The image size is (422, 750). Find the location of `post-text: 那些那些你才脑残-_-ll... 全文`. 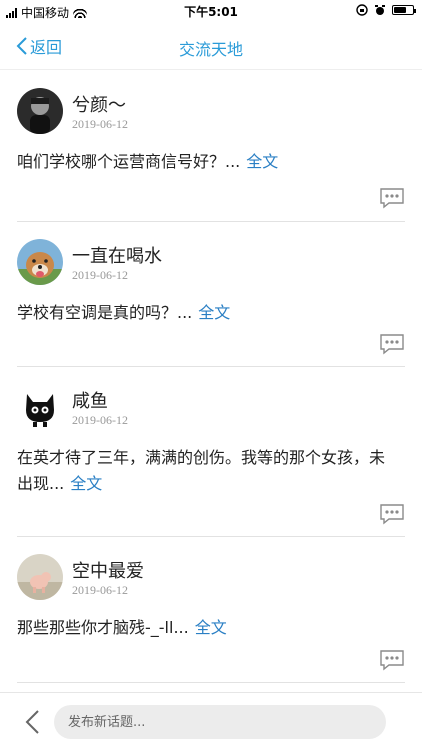

post-text: 那些那些你才脑残-_-ll... 全文 is located at coordinates (211, 624).